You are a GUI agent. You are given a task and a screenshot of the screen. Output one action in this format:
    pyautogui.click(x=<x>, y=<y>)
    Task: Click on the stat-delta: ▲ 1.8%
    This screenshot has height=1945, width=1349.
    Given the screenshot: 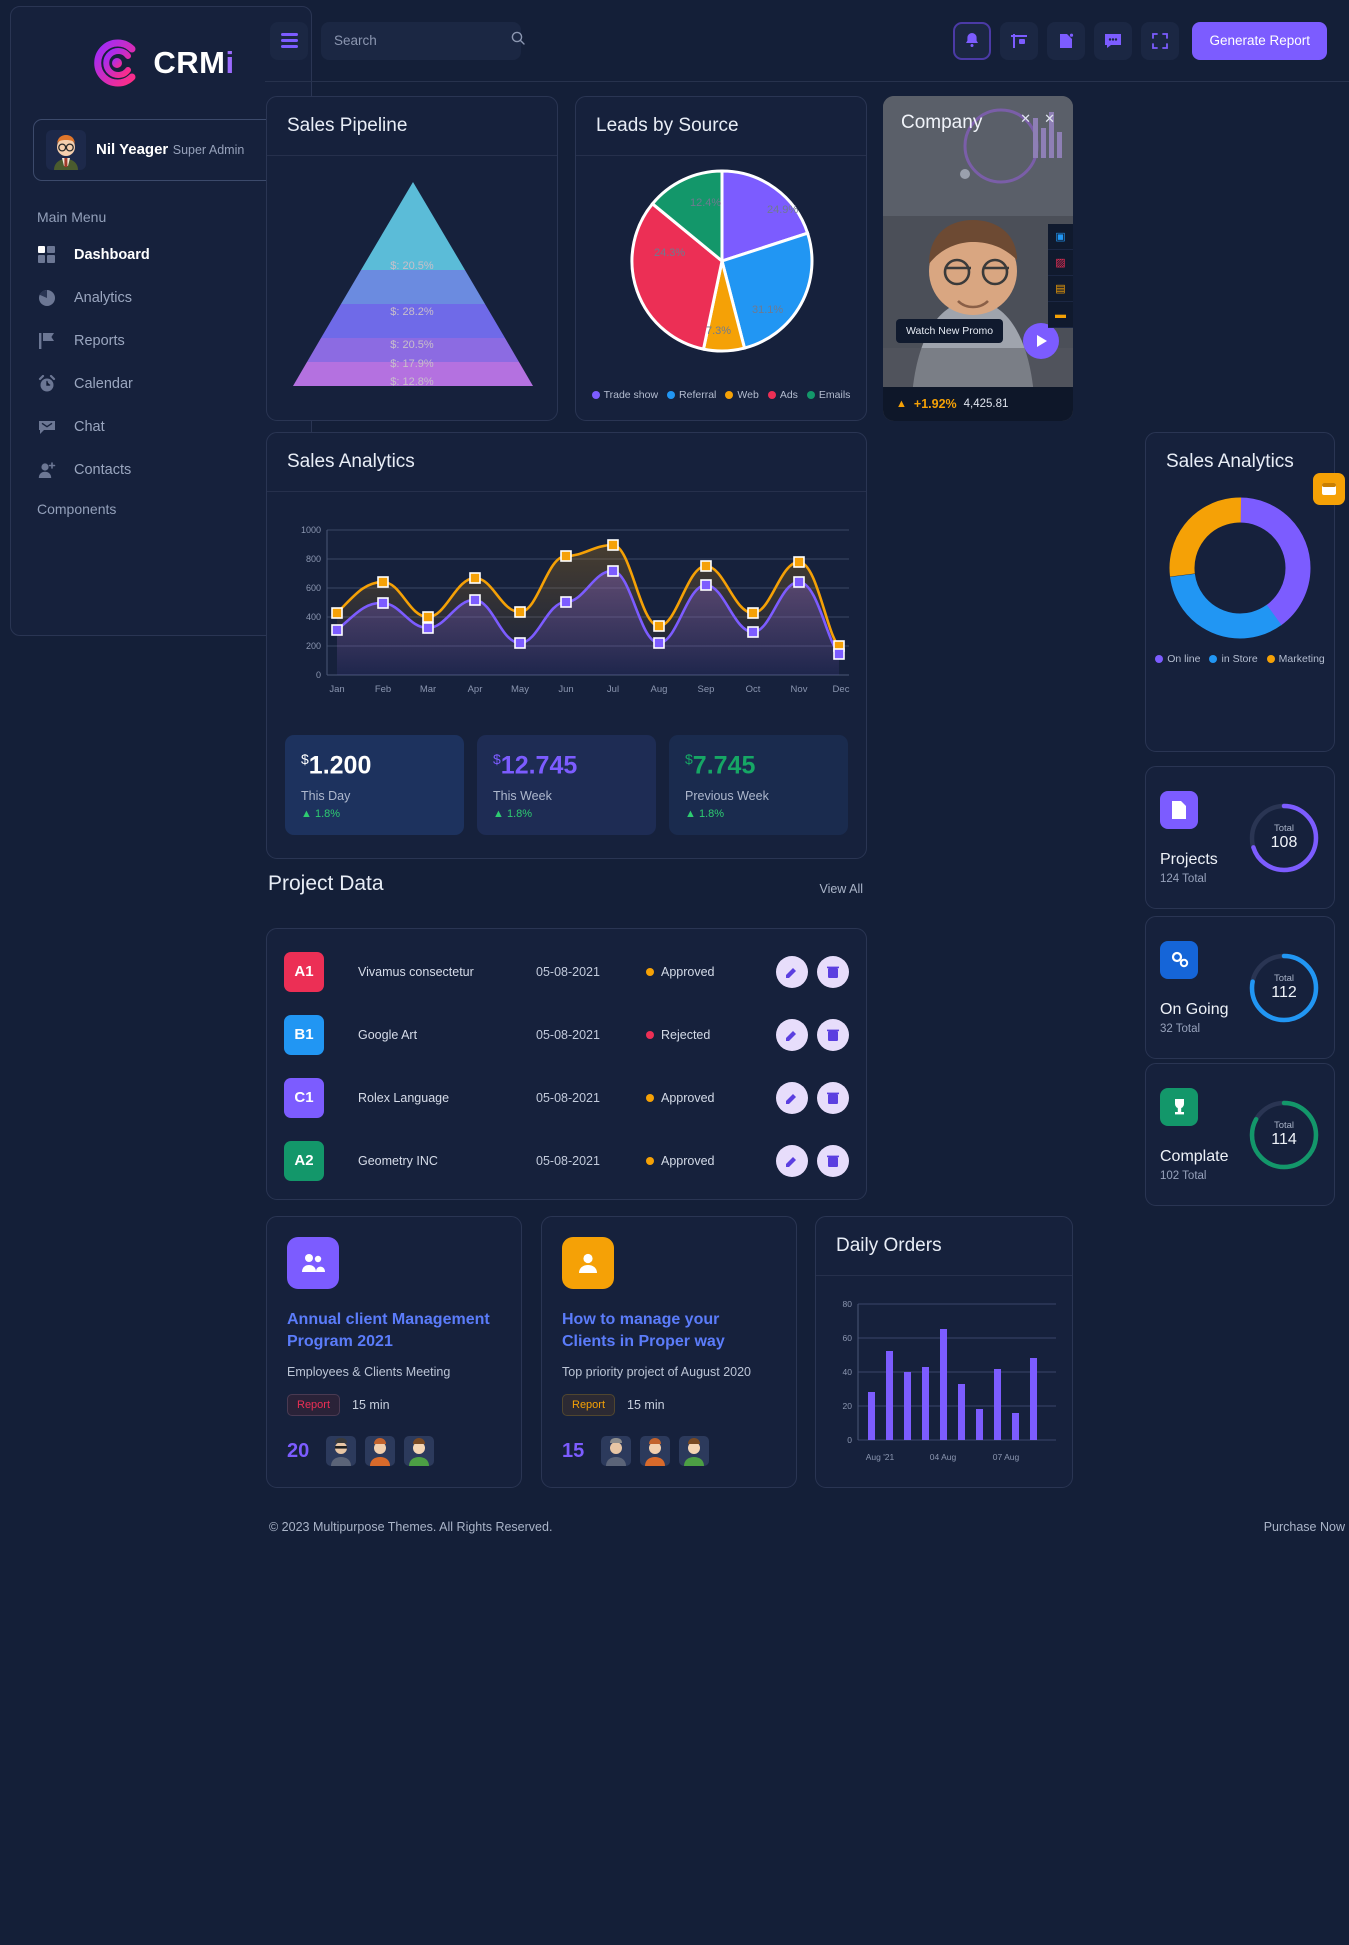 What is the action you would take?
    pyautogui.click(x=513, y=814)
    